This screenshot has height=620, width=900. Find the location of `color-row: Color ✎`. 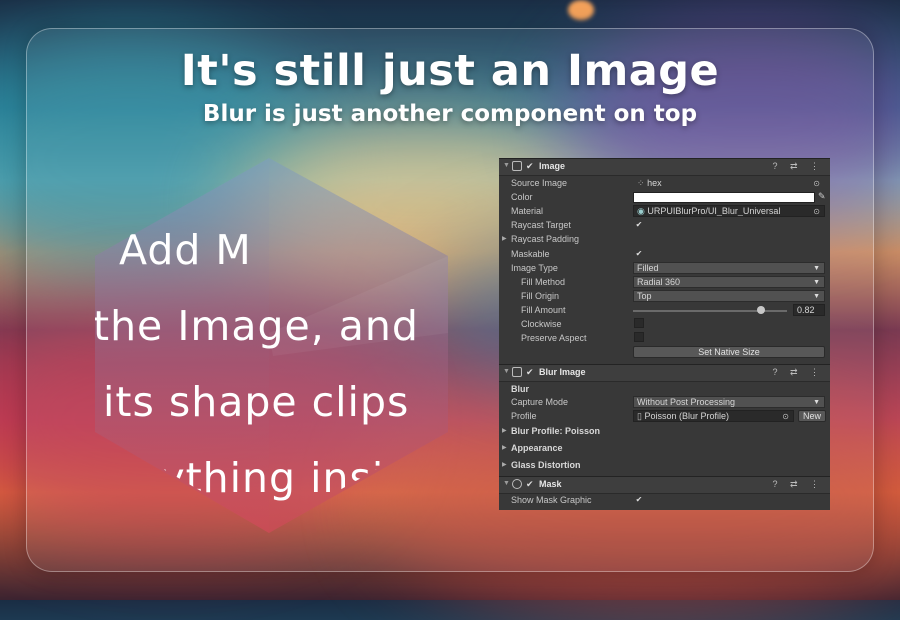

color-row: Color ✎ is located at coordinates (664, 198).